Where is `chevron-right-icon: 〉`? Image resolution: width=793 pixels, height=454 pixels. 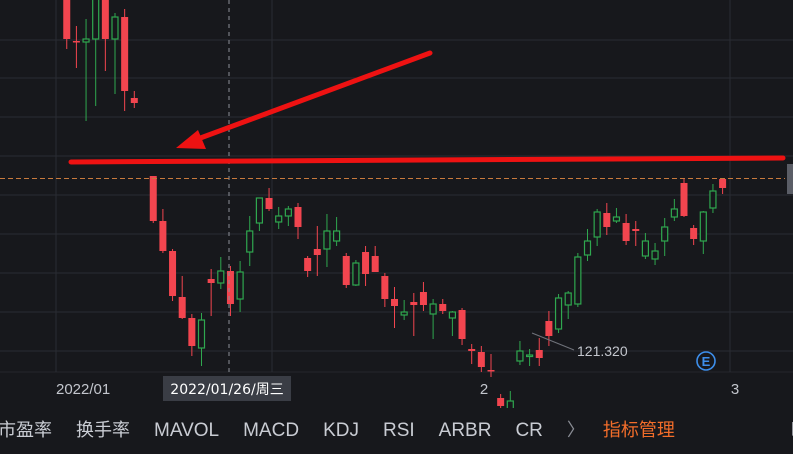 chevron-right-icon: 〉 is located at coordinates (576, 431).